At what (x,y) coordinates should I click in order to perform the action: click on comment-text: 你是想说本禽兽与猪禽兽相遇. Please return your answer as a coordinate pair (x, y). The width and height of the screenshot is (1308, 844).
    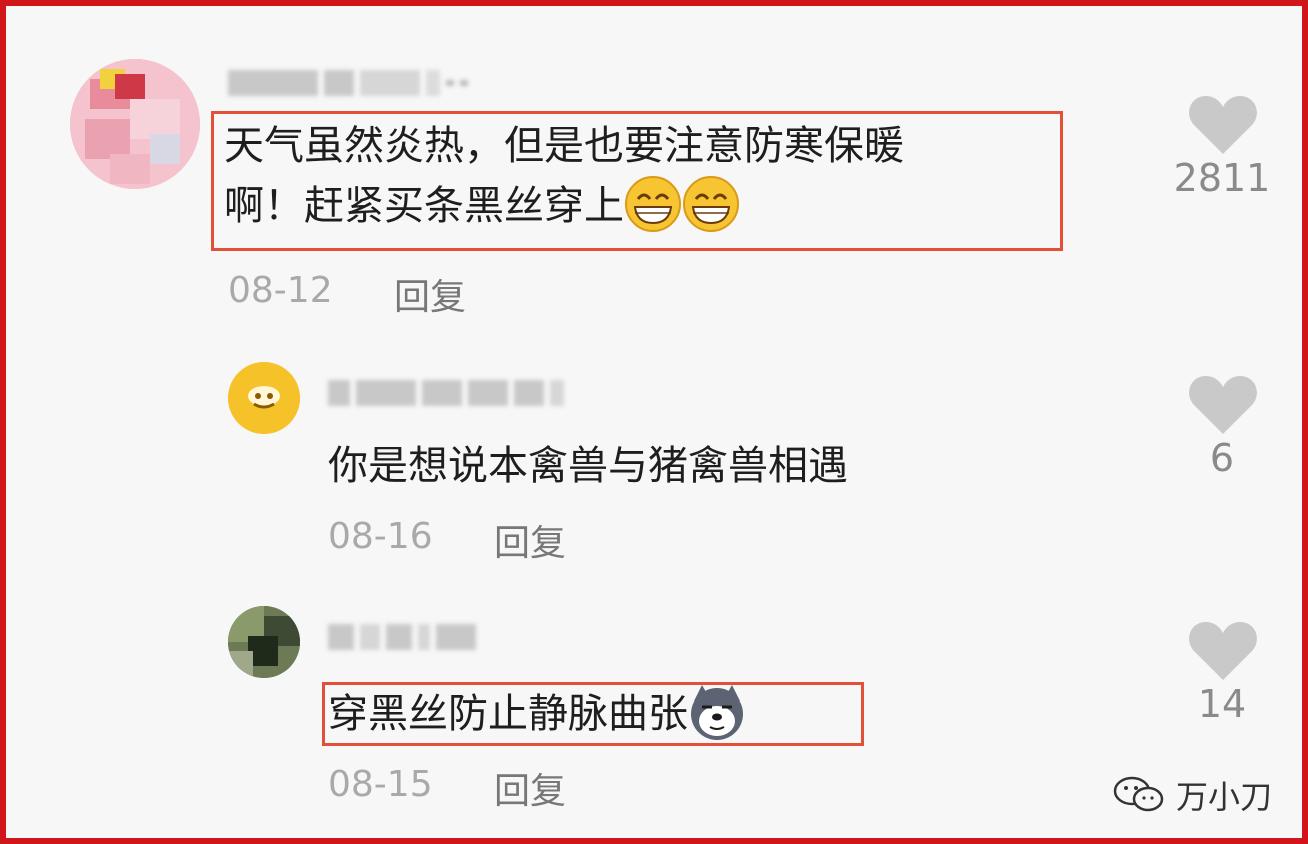
    Looking at the image, I should click on (588, 466).